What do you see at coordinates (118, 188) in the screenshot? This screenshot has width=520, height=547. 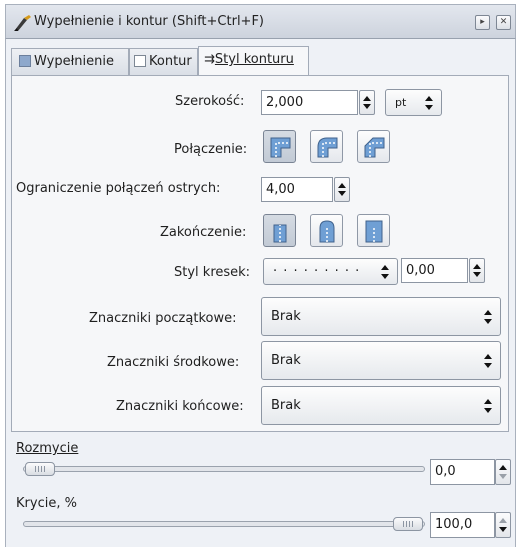 I see `miter-limit-label: Ograniczenie połączeń ostrych:` at bounding box center [118, 188].